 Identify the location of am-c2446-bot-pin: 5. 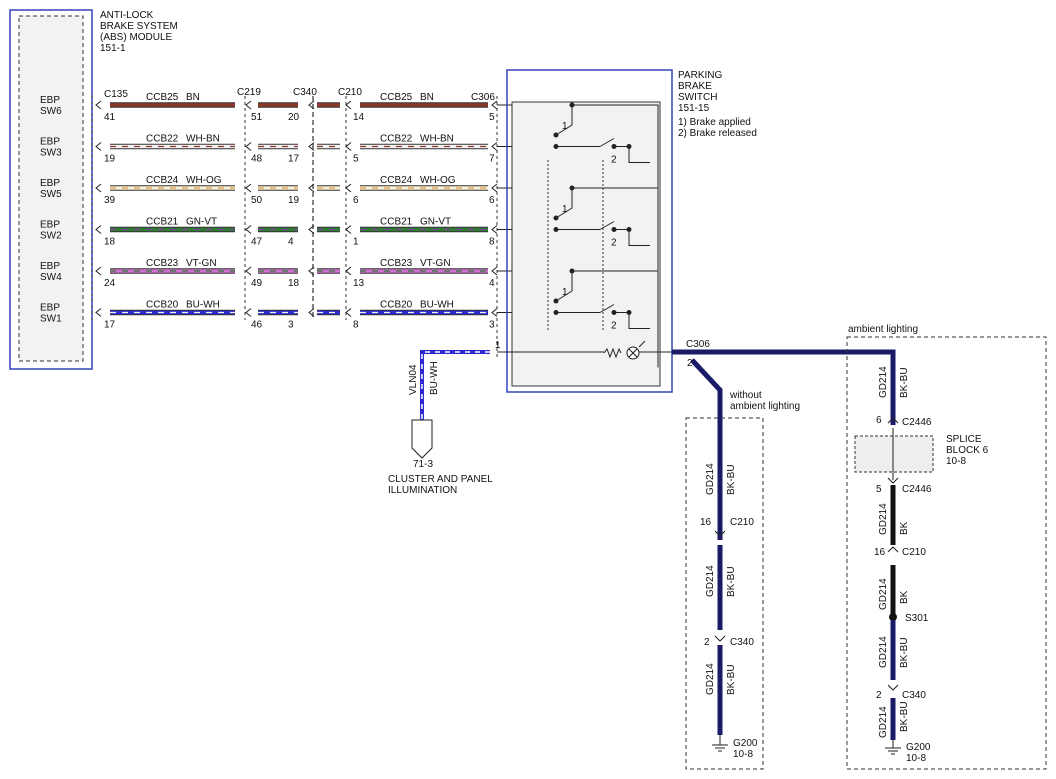
(879, 489).